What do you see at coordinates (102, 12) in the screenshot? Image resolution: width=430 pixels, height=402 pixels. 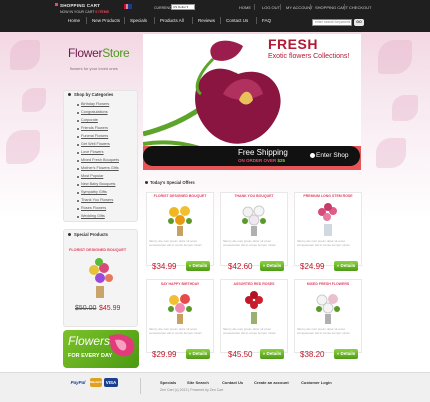 I see `cart-items-count: 0 ITEMS` at bounding box center [102, 12].